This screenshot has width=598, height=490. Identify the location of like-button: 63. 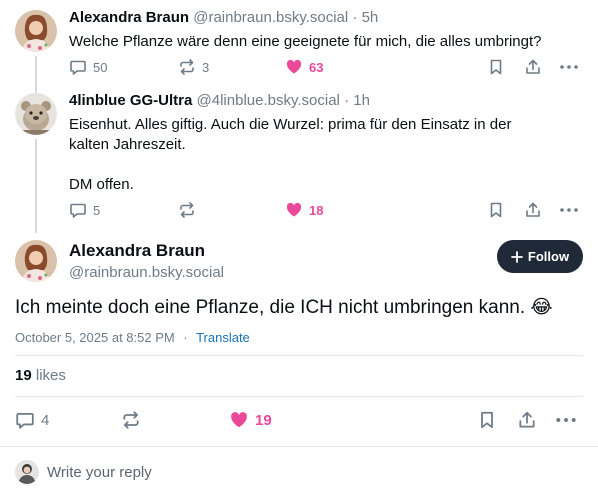
(304, 67).